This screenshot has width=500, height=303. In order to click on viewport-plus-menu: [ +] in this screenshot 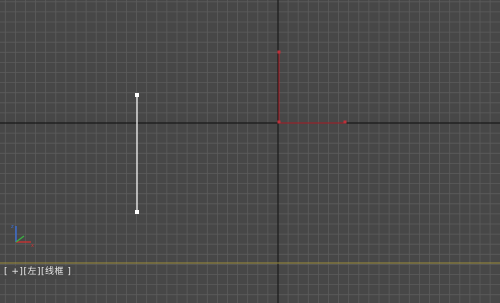, I will do `click(13, 272)`.